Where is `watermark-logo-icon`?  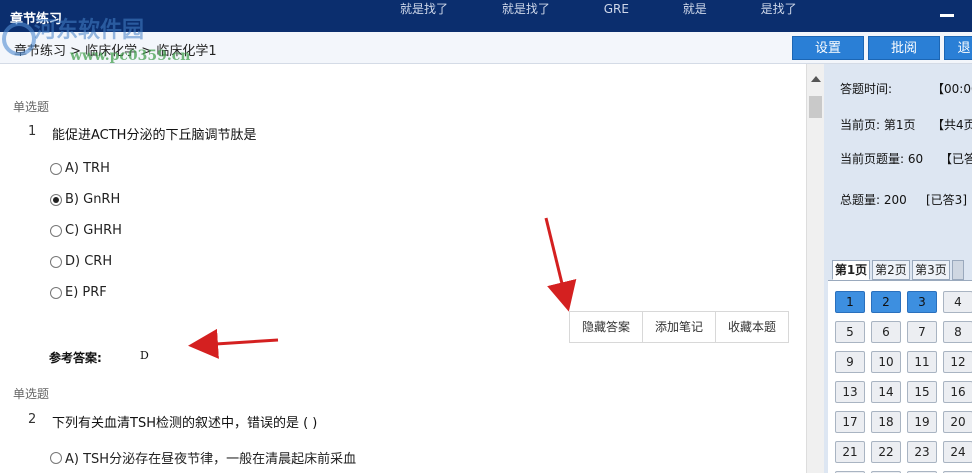 watermark-logo-icon is located at coordinates (19, 39).